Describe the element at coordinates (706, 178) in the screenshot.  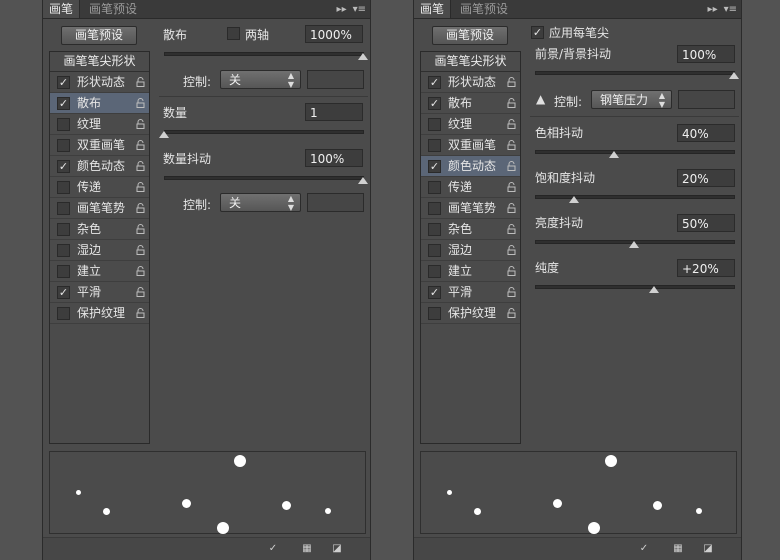
I see `saturation-jitter-value-field: 20%` at that location.